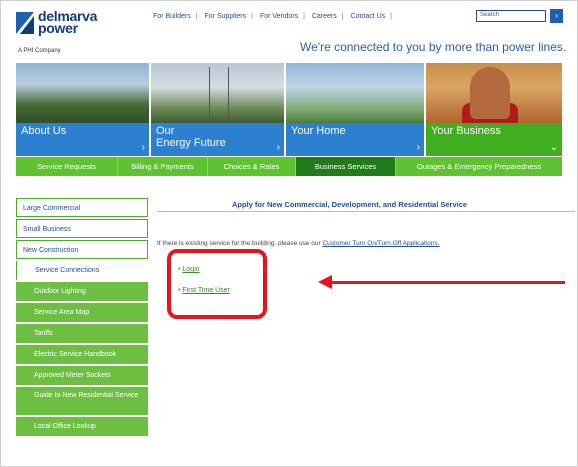 This screenshot has height=467, width=578. I want to click on sidebar-item-tariffs: Tariffs, so click(82, 333).